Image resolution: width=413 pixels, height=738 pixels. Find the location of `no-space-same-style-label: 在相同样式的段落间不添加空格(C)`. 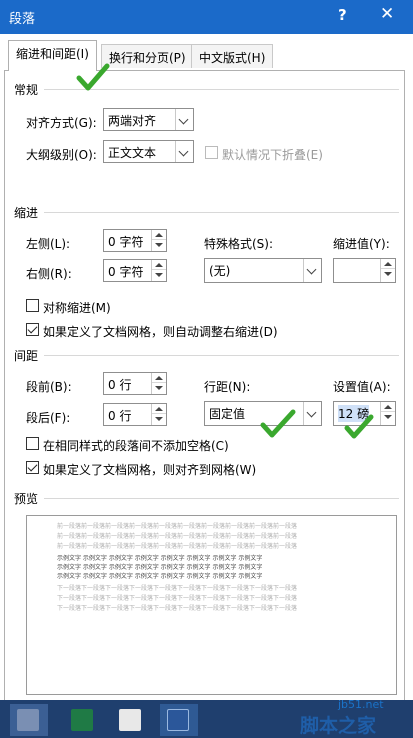

no-space-same-style-label: 在相同样式的段落间不添加空格(C) is located at coordinates (136, 446).